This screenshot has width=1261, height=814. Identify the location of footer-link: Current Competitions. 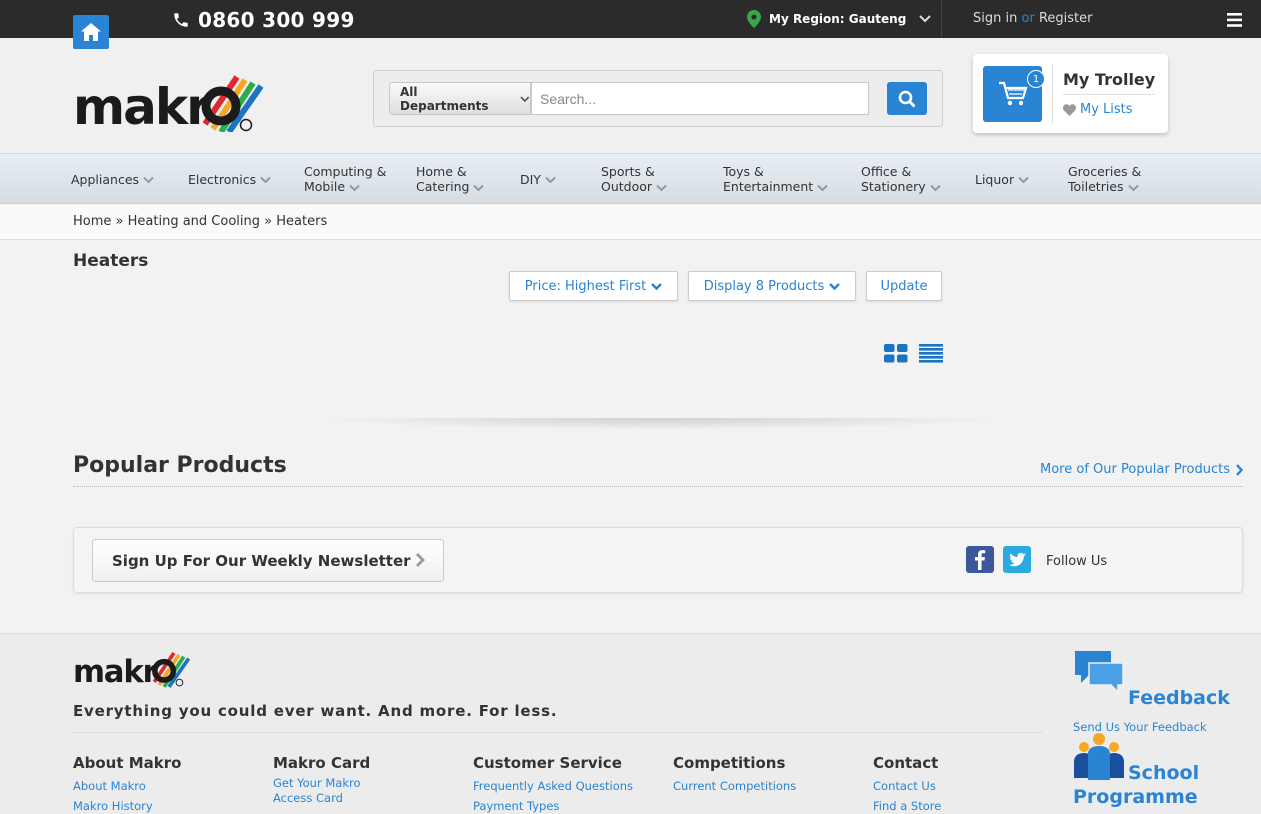
(768, 786).